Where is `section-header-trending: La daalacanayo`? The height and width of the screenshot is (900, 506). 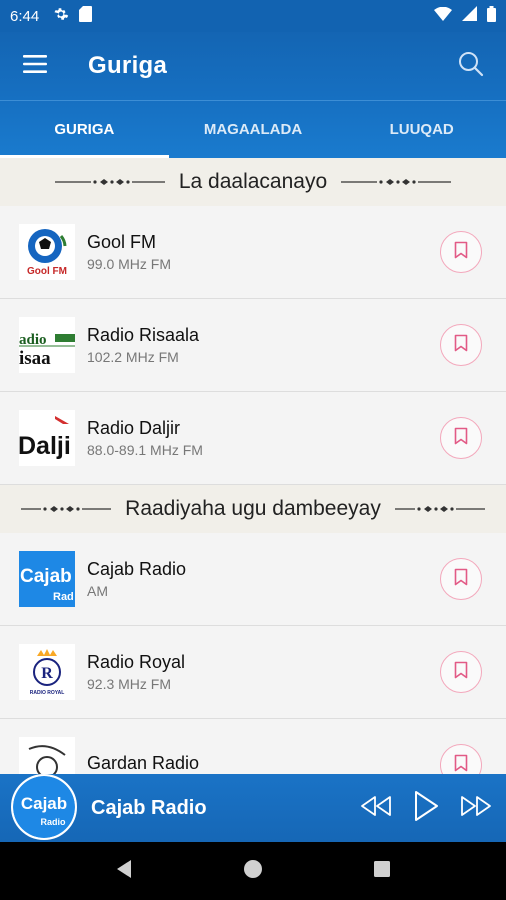
section-header-trending: La daalacanayo is located at coordinates (253, 182).